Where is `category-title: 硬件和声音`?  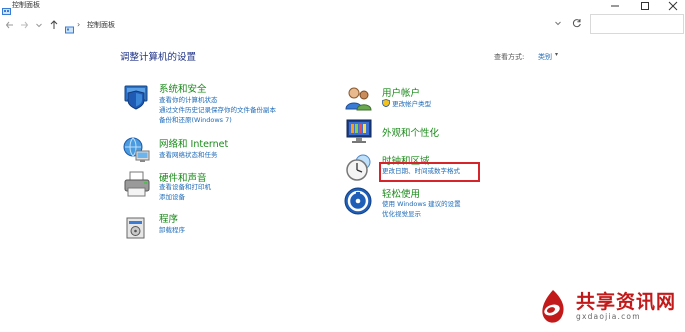 category-title: 硬件和声音 is located at coordinates (183, 177).